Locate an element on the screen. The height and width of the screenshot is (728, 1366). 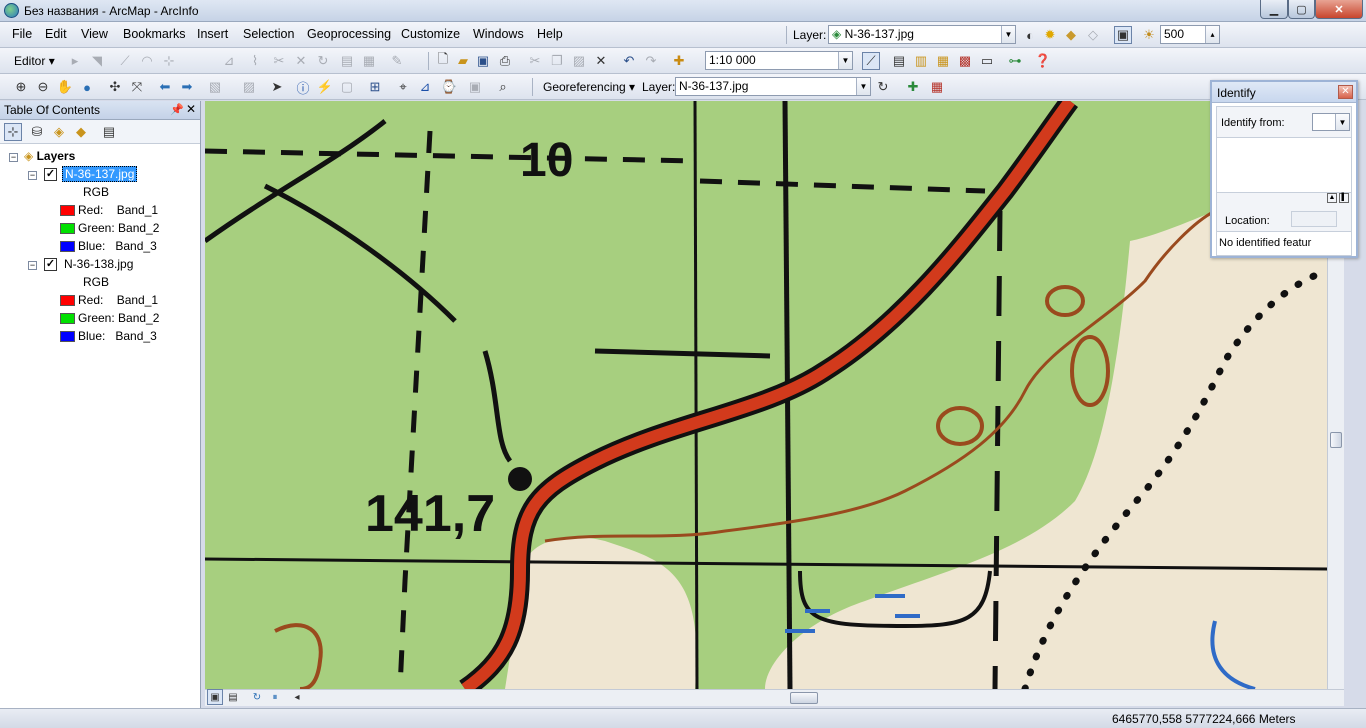
zoom-level-input: 500 ▴ is located at coordinates (1190, 34).